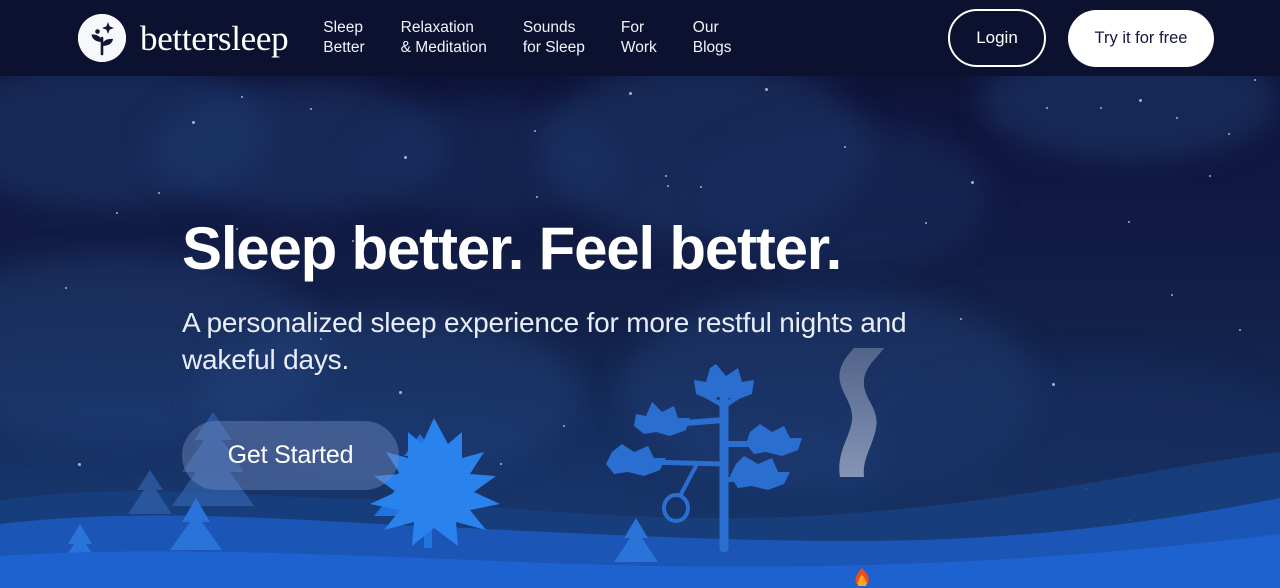 Image resolution: width=1280 pixels, height=588 pixels. What do you see at coordinates (997, 38) in the screenshot?
I see `login-button: Login` at bounding box center [997, 38].